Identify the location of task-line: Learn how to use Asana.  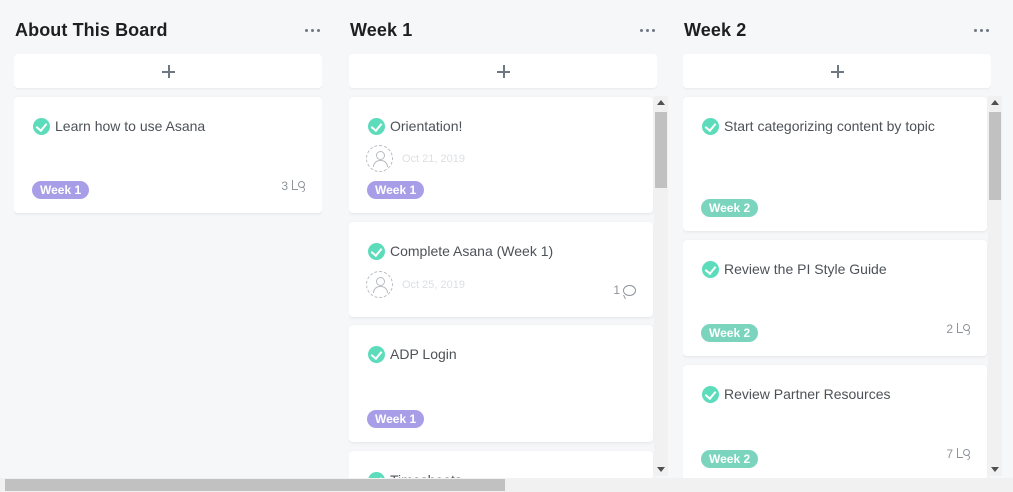
(119, 127).